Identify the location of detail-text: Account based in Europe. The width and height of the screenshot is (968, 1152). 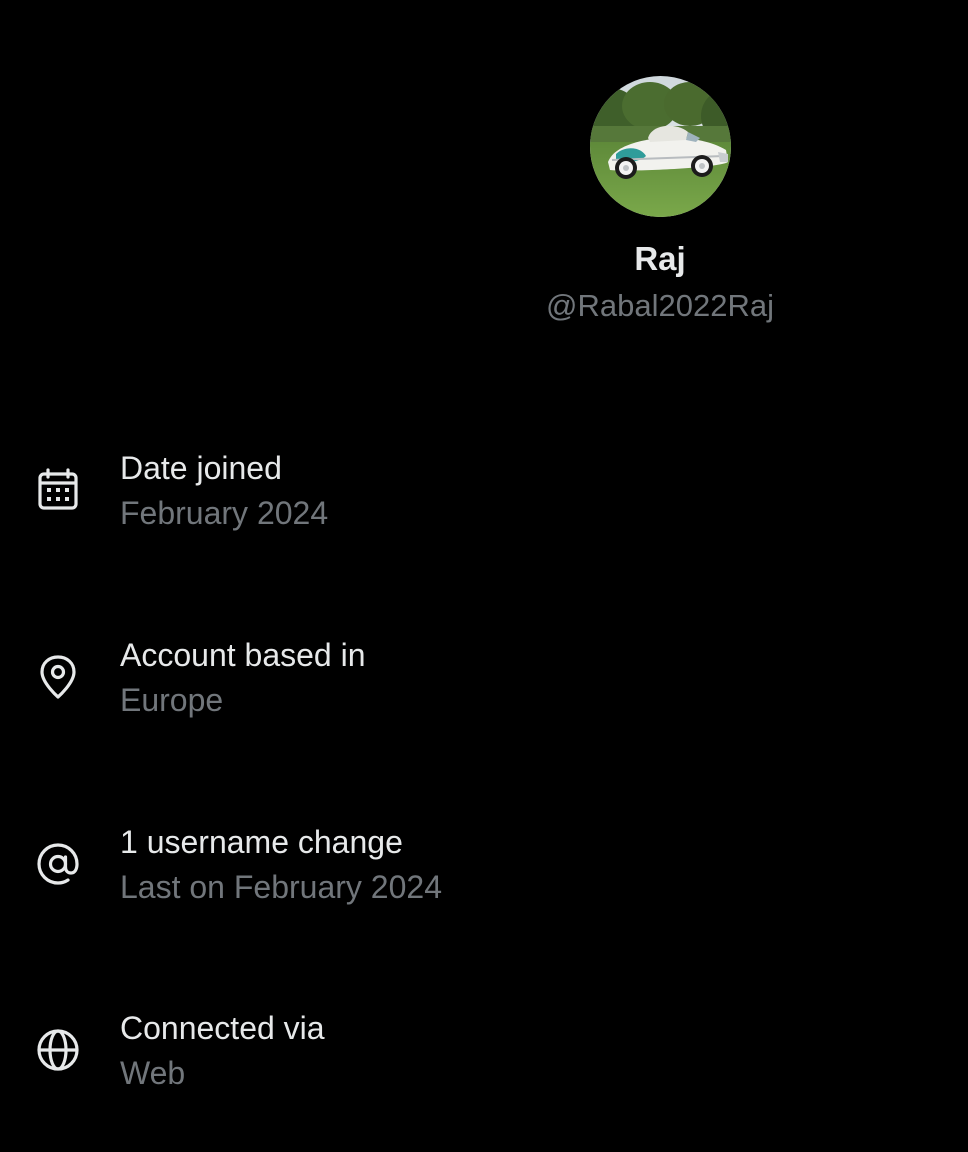
(243, 677).